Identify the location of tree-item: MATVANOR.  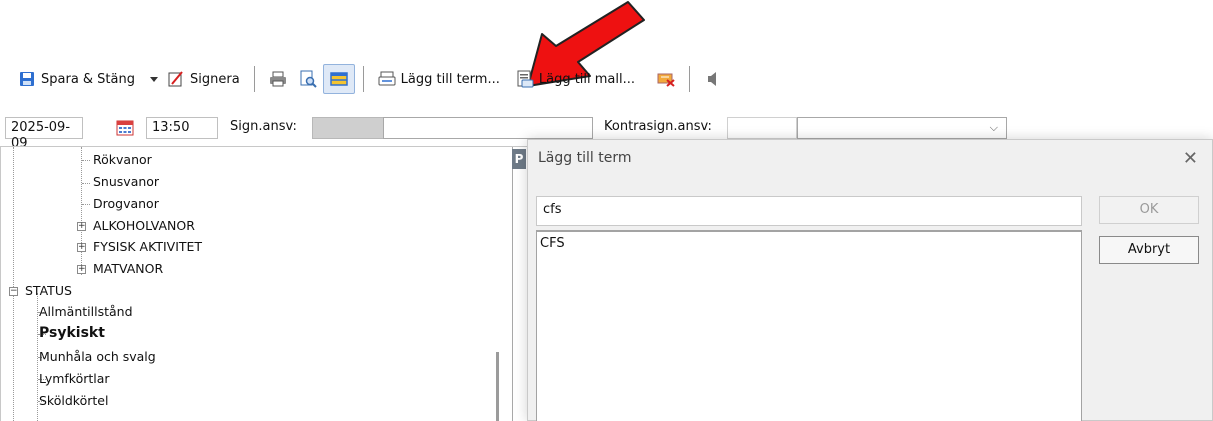
(128, 269).